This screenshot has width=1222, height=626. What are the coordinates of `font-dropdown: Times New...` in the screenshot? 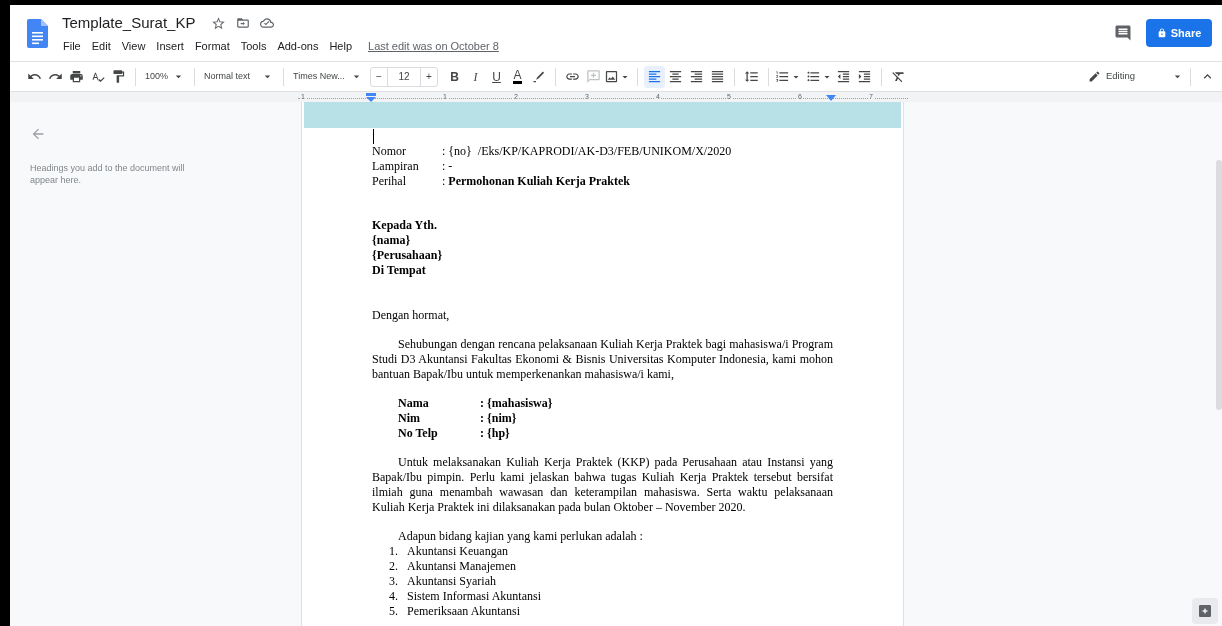 It's located at (328, 76).